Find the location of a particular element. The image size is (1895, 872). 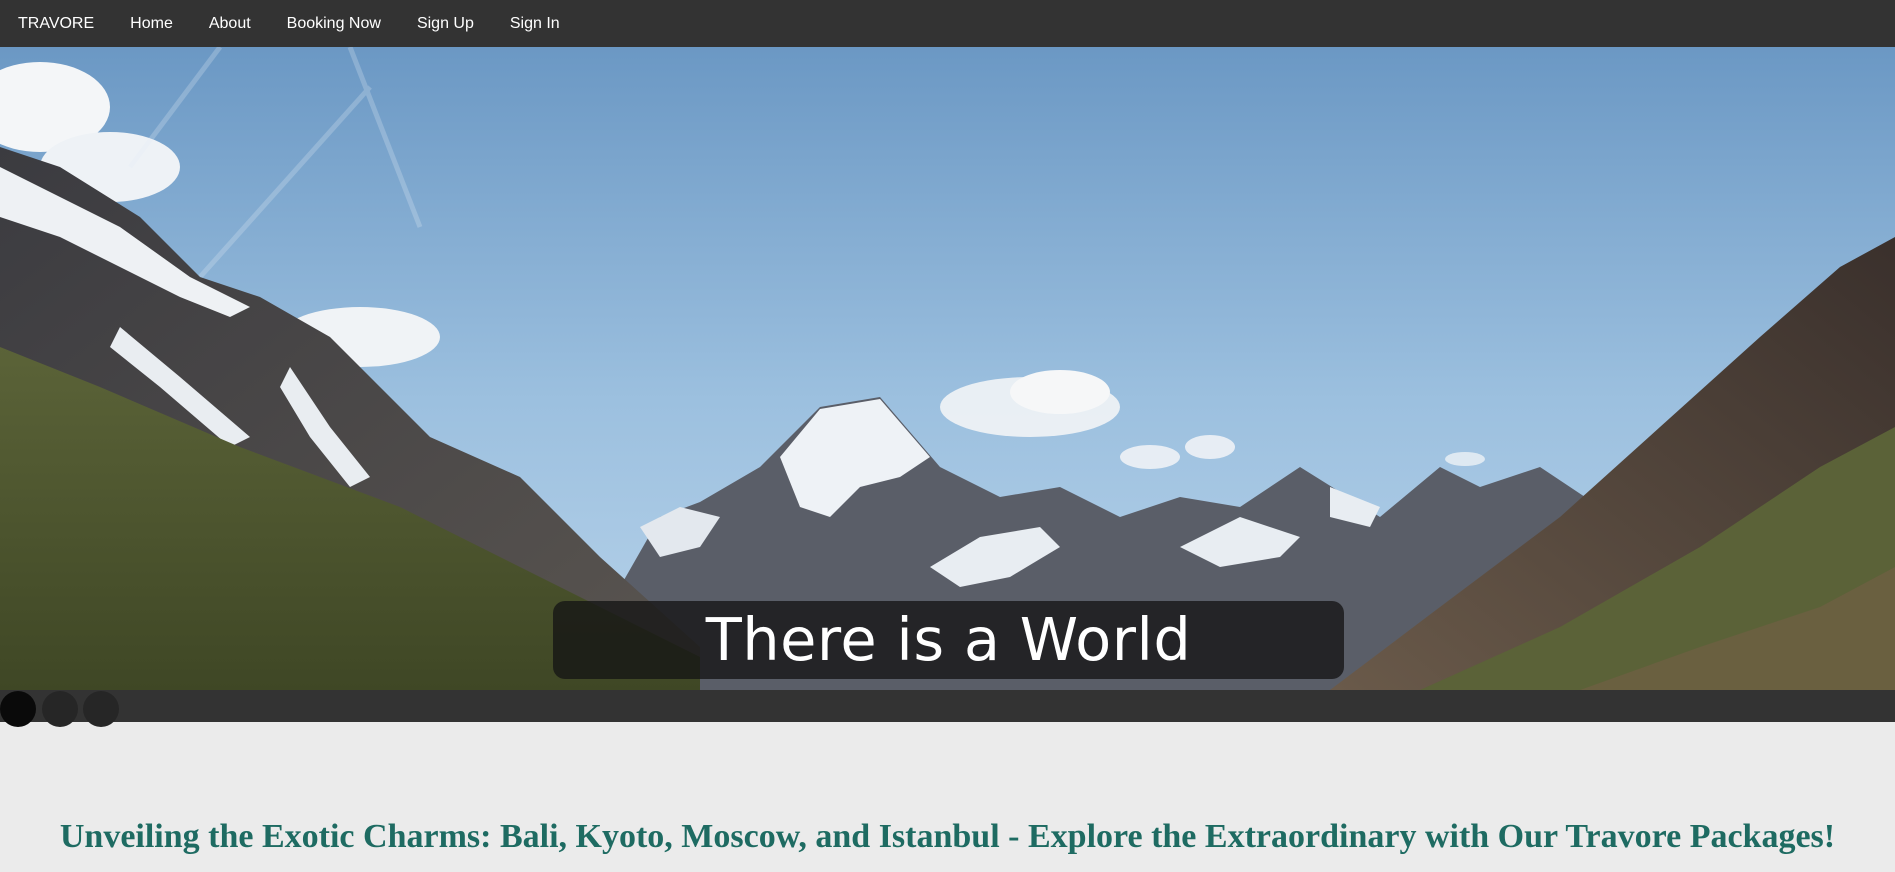

brand-link: TRAVORE is located at coordinates (56, 23).